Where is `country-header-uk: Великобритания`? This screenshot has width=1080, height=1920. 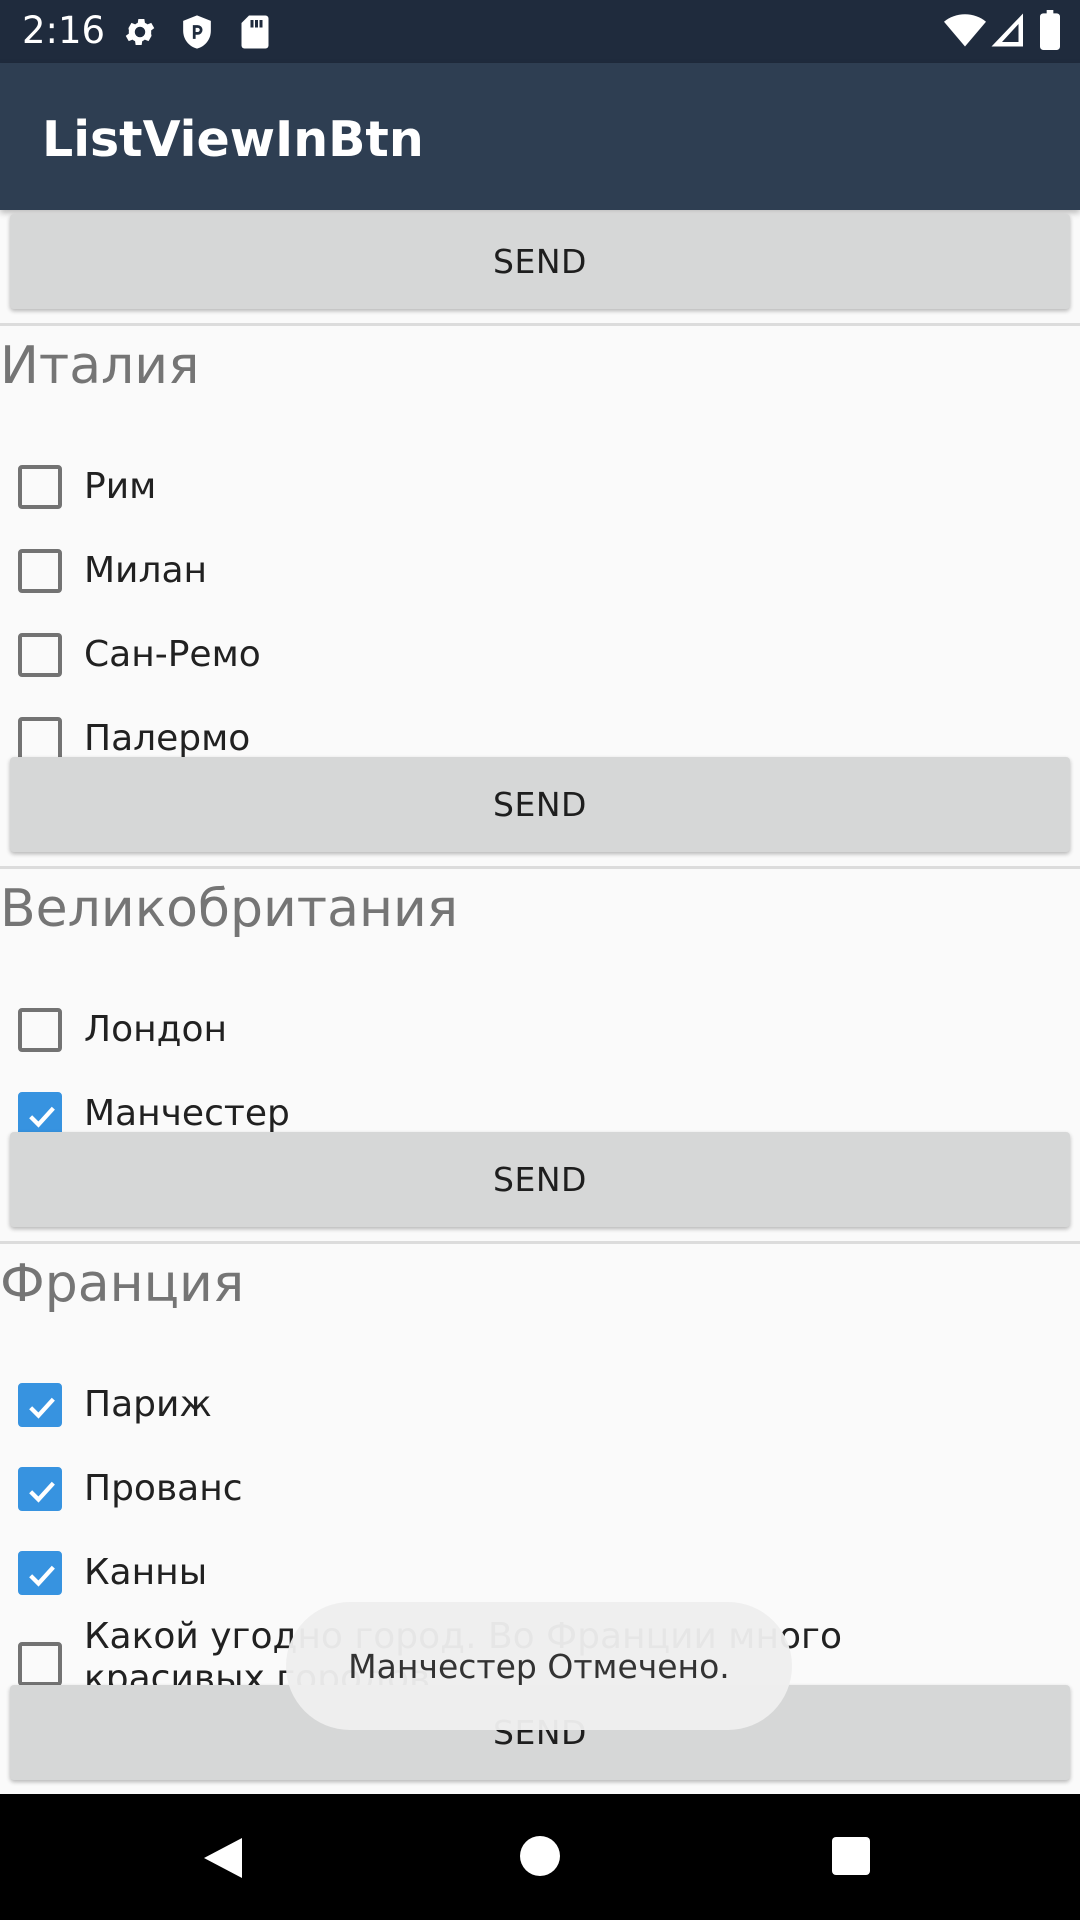
country-header-uk: Великобритания is located at coordinates (229, 909).